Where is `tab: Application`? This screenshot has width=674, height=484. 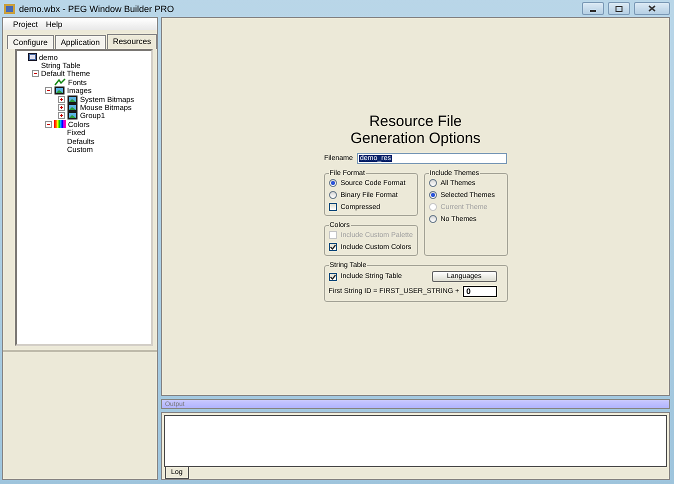
tab: Application is located at coordinates (80, 42).